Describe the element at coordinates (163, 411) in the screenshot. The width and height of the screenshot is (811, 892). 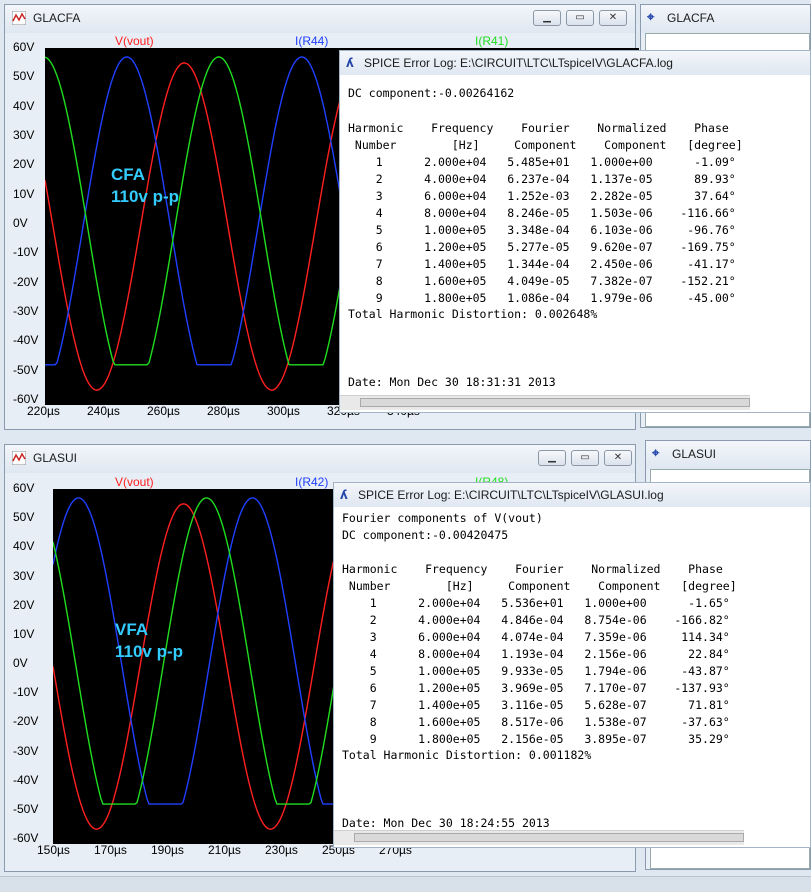
I see `x-tick-label: 260µs` at that location.